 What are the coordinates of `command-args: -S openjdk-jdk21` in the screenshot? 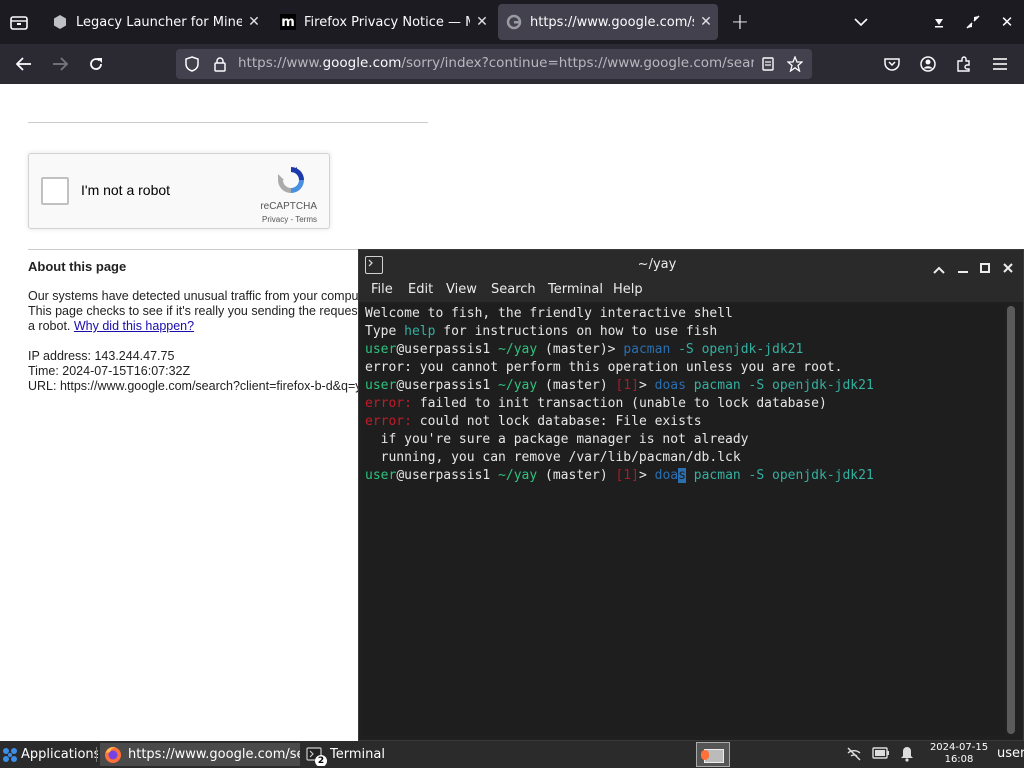 It's located at (737, 349).